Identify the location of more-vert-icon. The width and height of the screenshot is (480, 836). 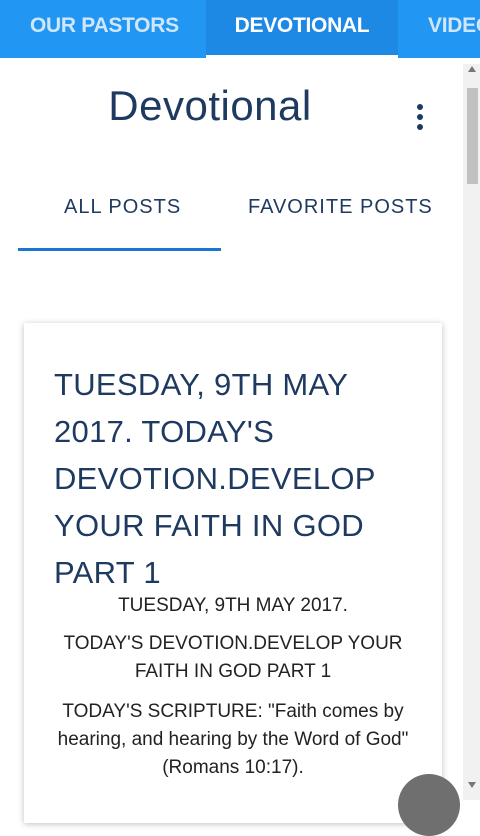
(420, 116).